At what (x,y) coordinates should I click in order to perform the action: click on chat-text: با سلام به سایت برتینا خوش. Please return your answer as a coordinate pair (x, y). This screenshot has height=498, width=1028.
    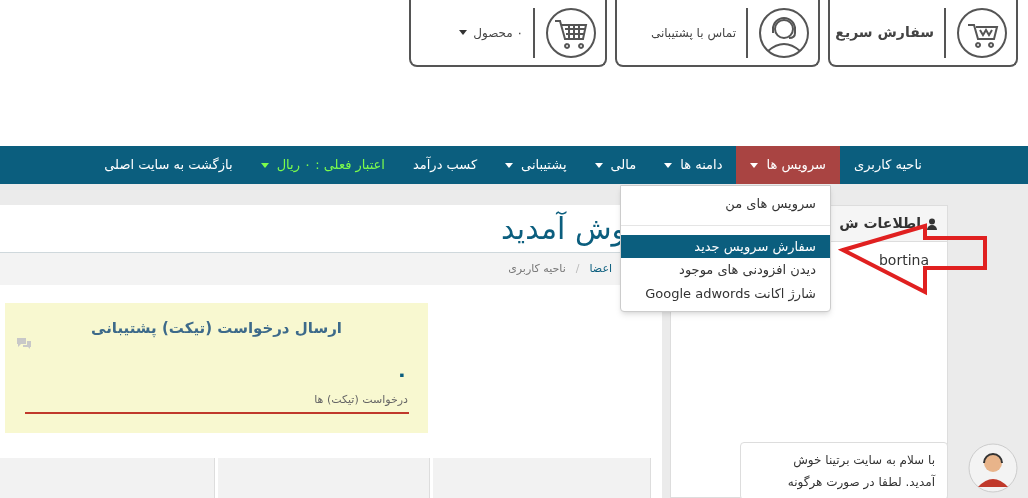
    Looking at the image, I should click on (863, 461).